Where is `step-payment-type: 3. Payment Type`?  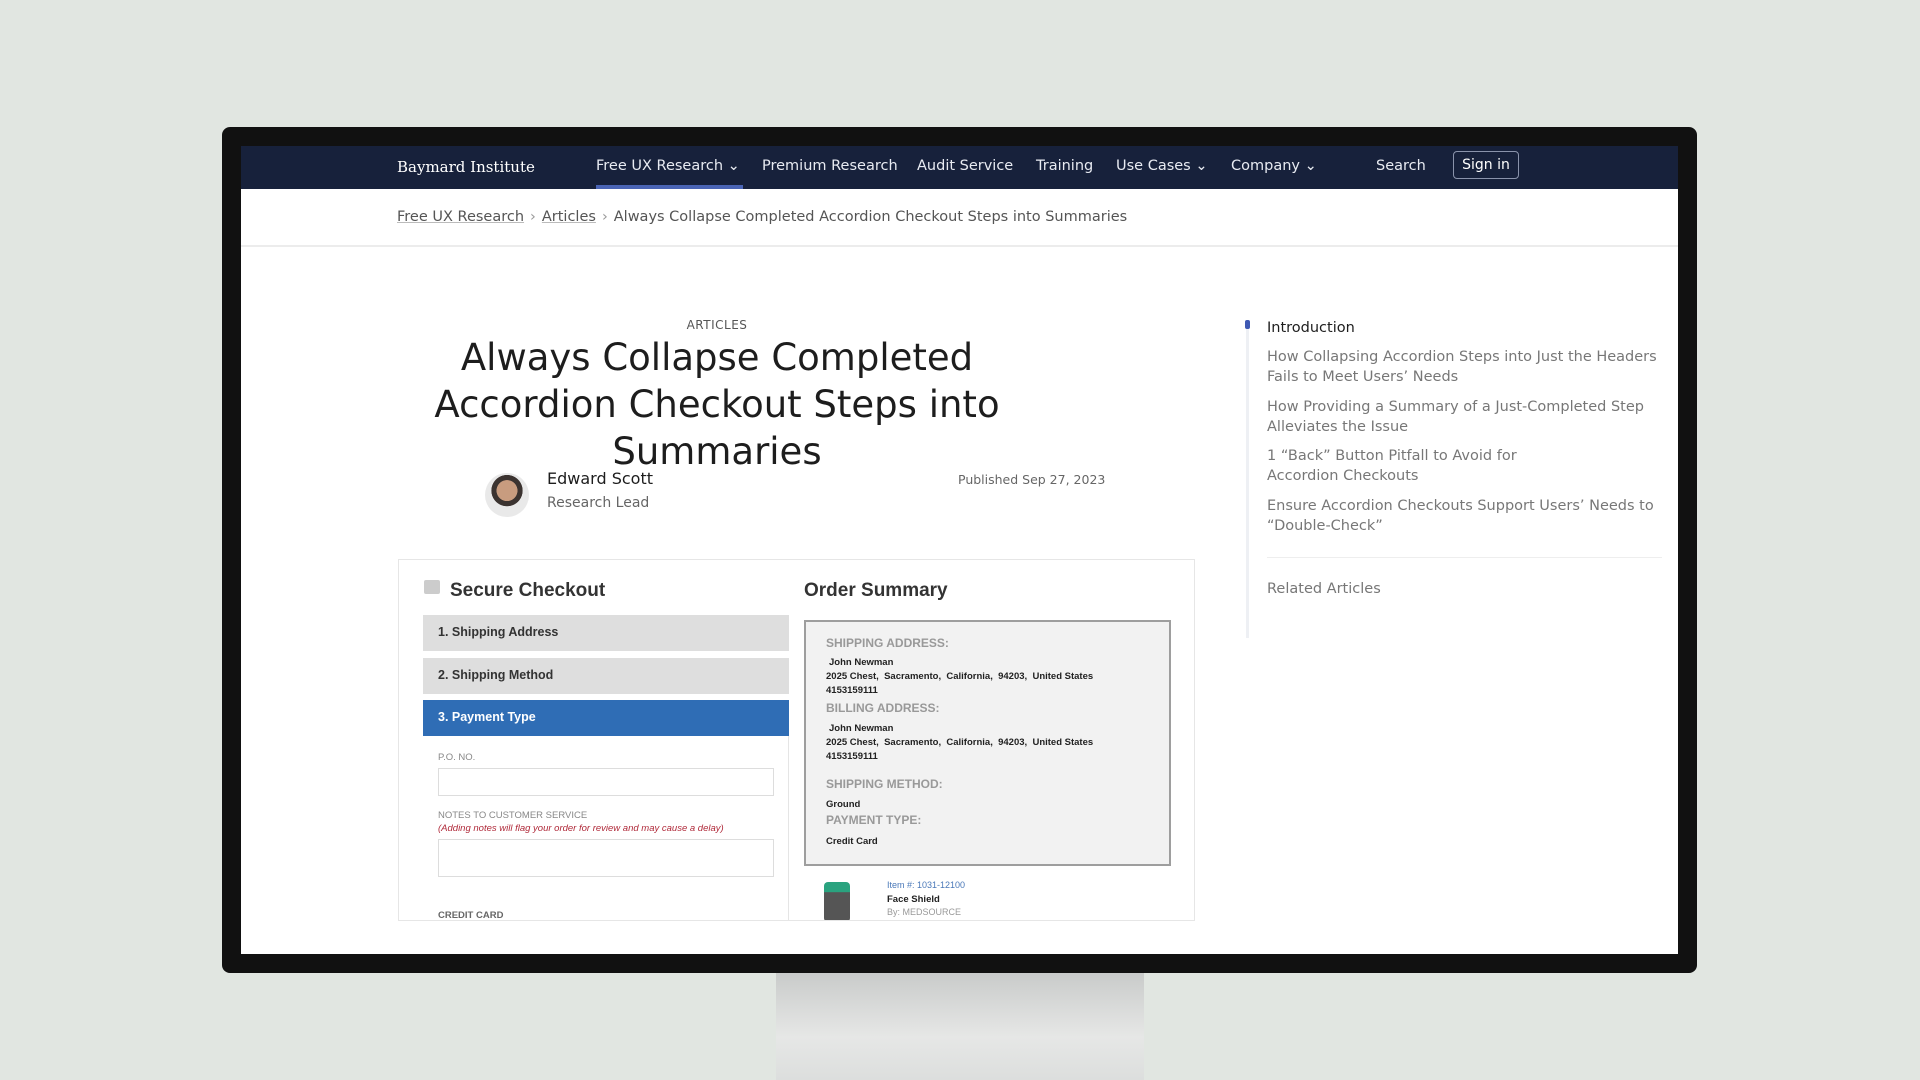 step-payment-type: 3. Payment Type is located at coordinates (606, 718).